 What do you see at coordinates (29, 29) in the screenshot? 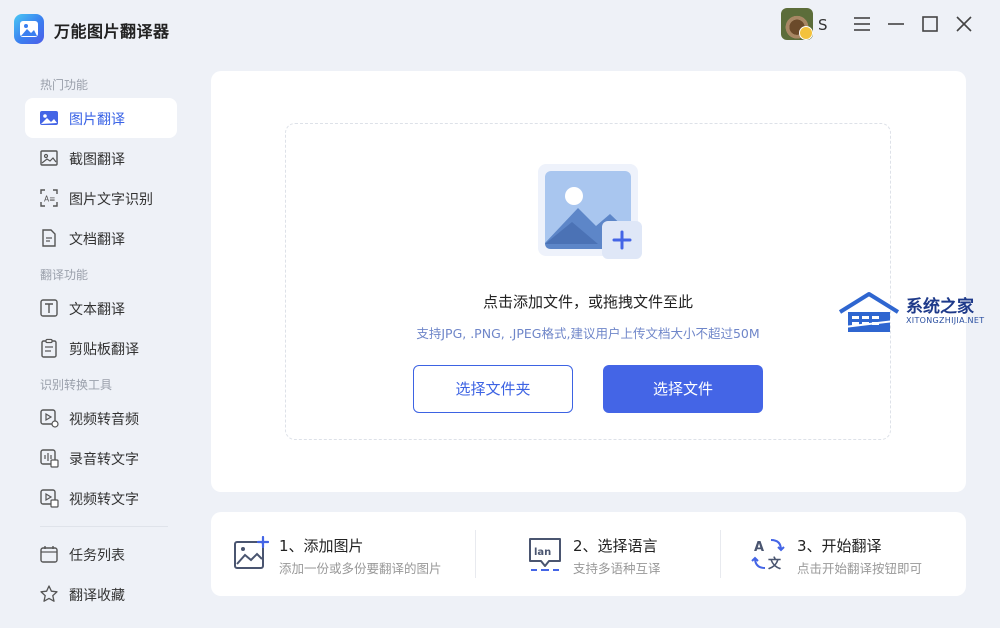
I see `app-logo-icon` at bounding box center [29, 29].